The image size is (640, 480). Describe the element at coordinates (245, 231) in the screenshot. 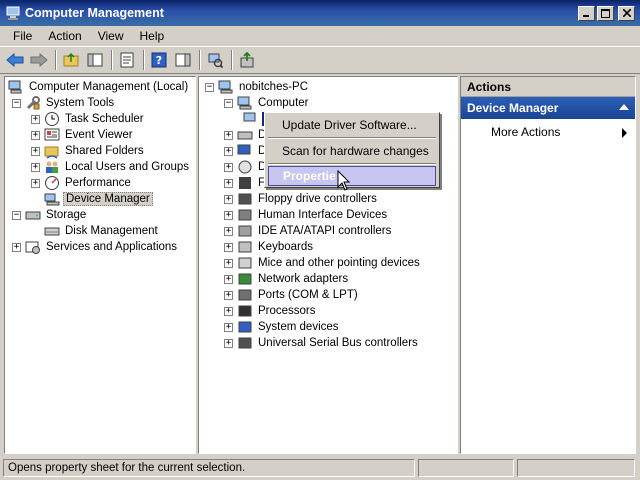

I see `ide-icon` at that location.